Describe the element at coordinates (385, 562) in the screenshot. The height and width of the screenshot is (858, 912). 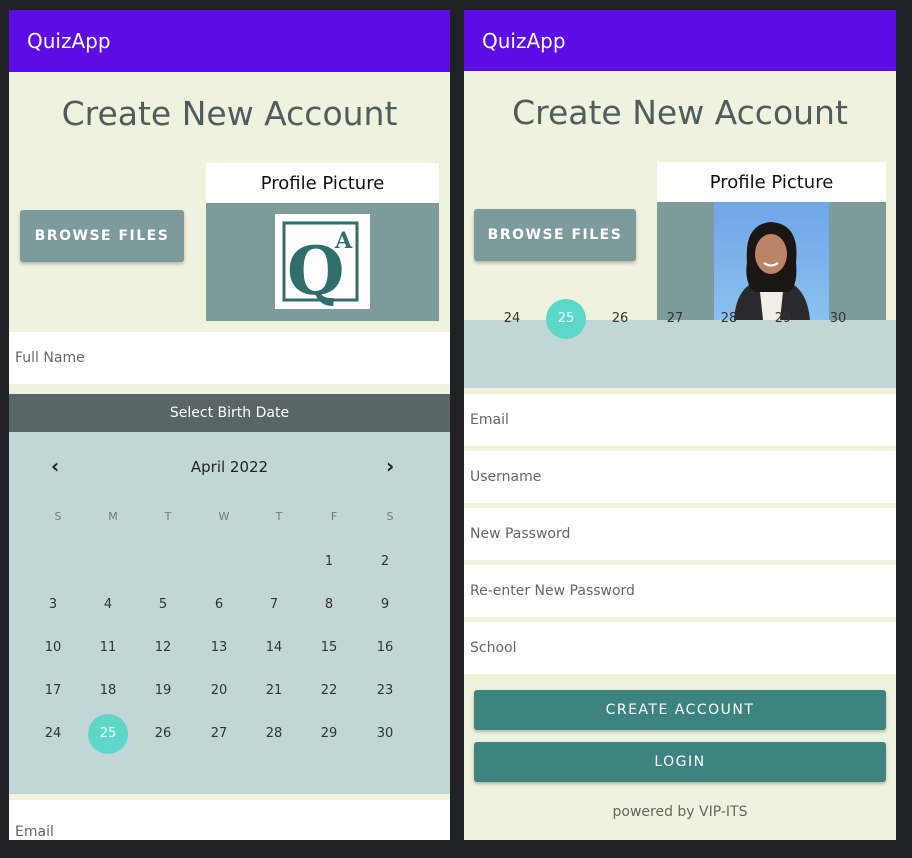
I see `calendar-day: 2` at that location.